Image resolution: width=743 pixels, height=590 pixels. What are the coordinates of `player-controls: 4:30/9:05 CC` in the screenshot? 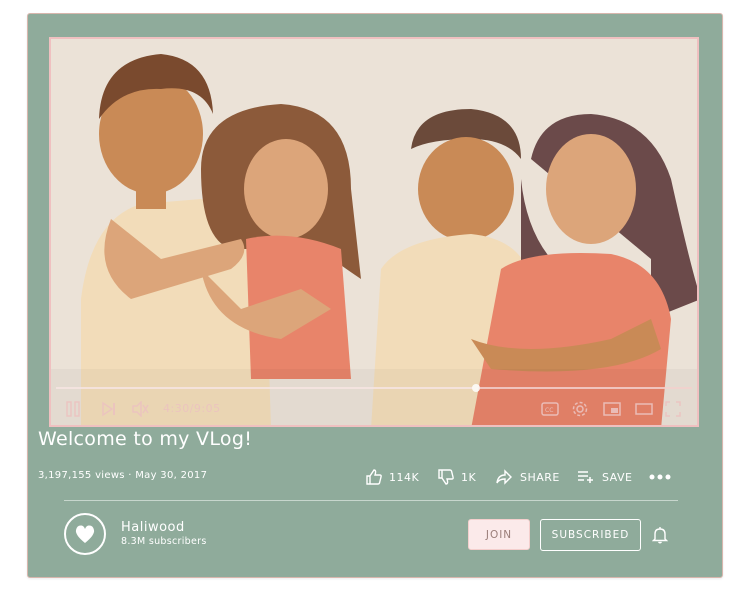 It's located at (374, 409).